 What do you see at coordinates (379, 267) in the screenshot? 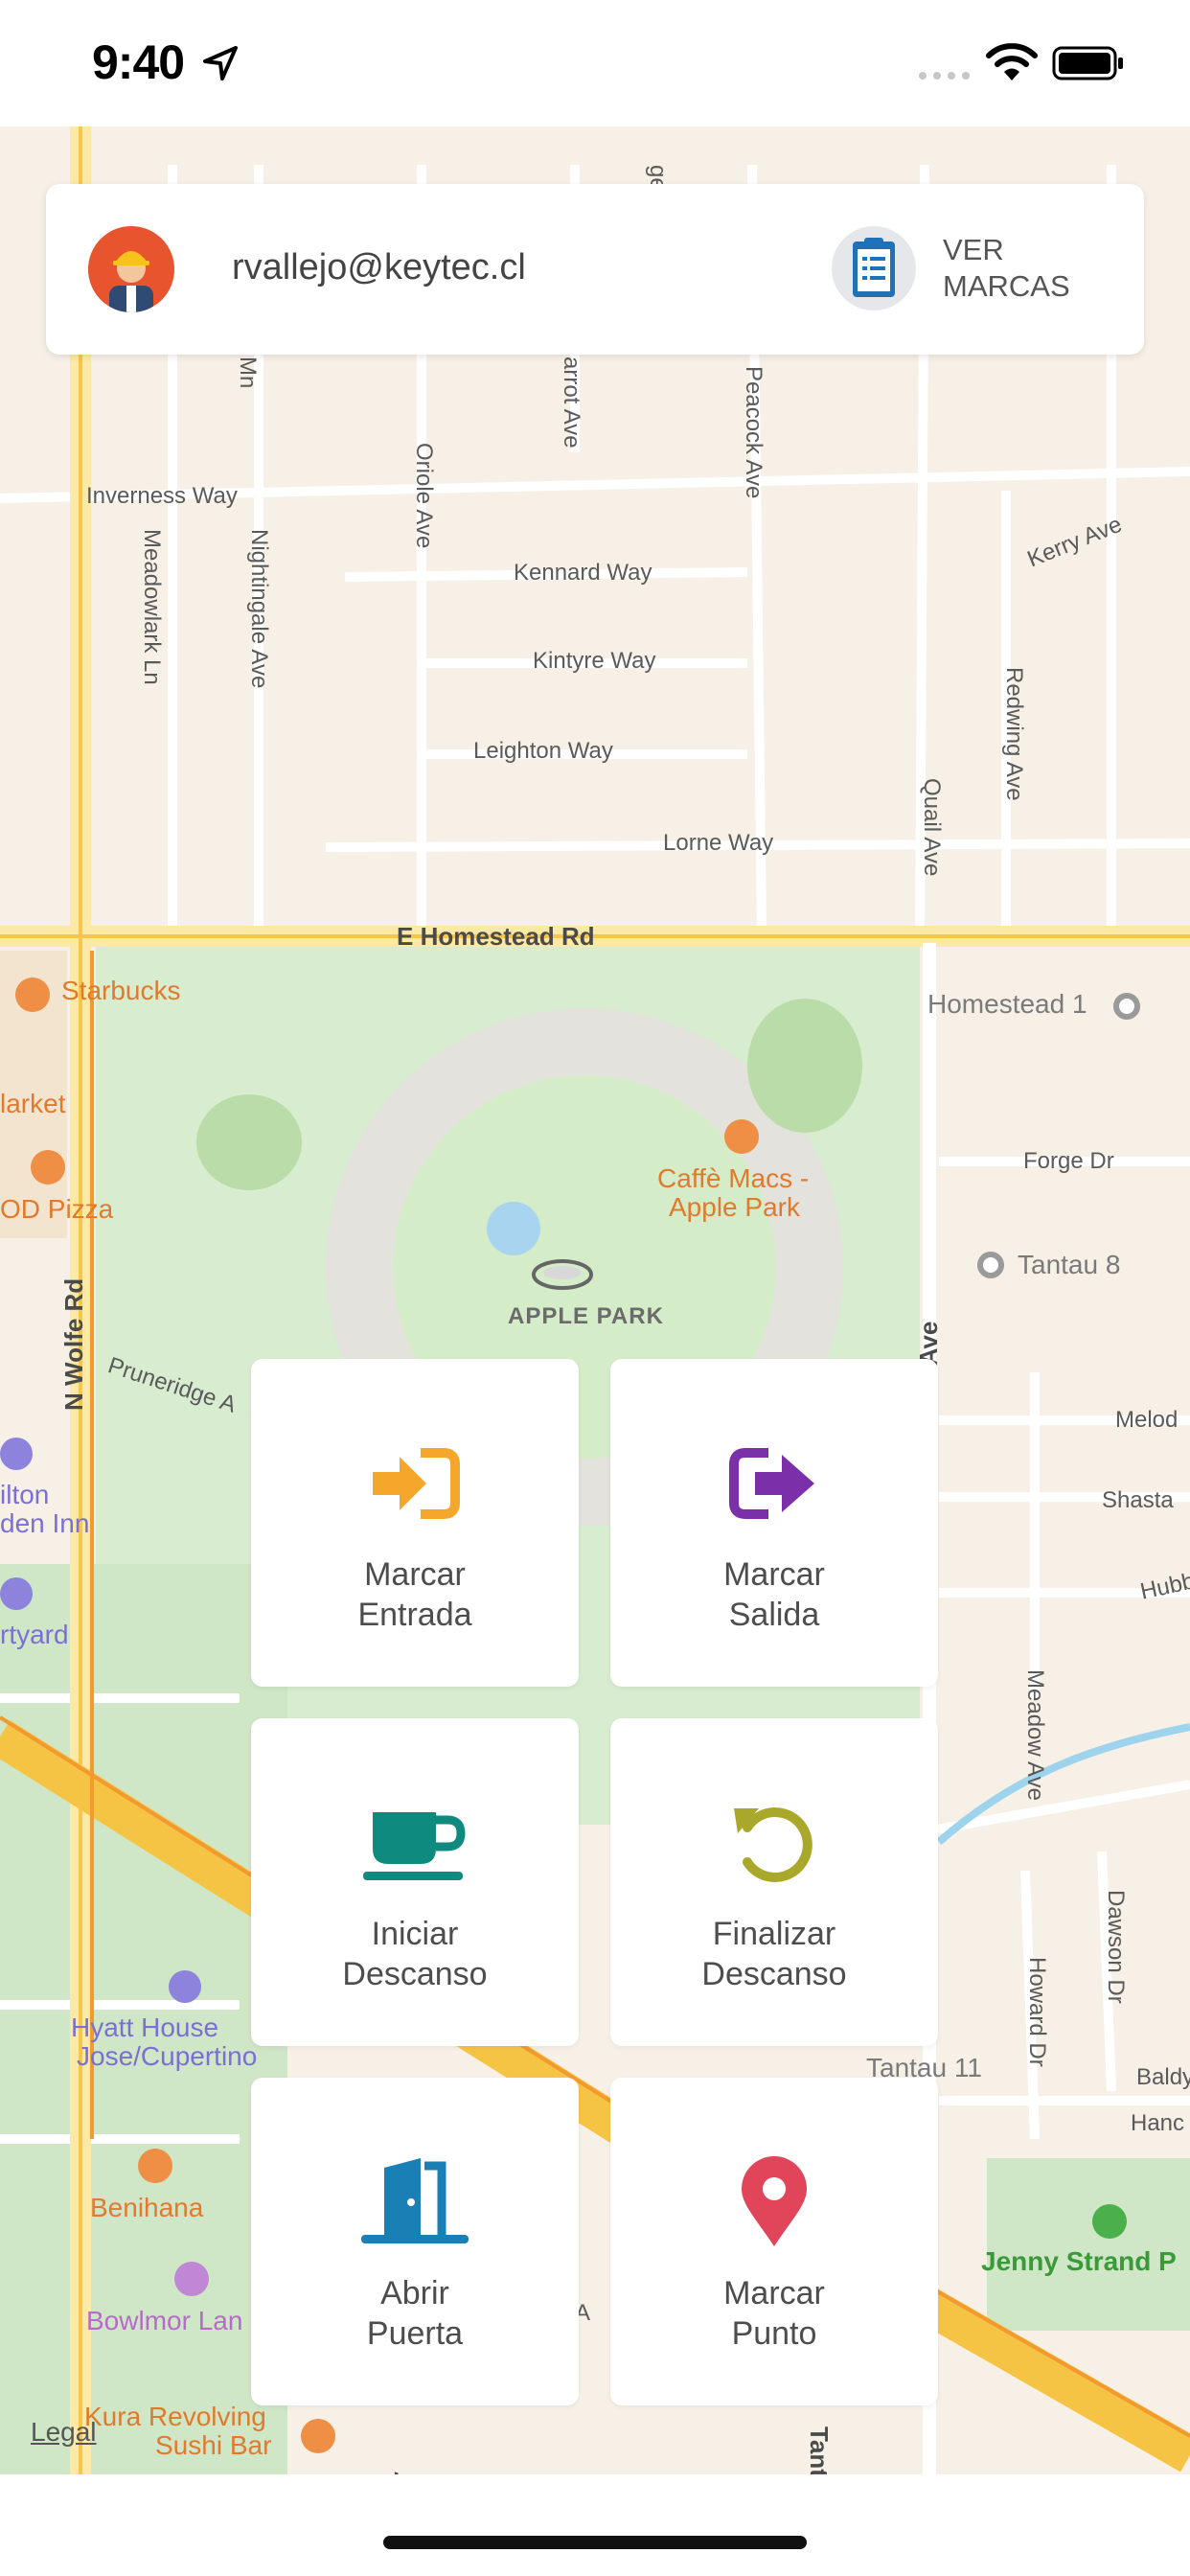
I see `user-email: rvallejo@keytec.cl` at bounding box center [379, 267].